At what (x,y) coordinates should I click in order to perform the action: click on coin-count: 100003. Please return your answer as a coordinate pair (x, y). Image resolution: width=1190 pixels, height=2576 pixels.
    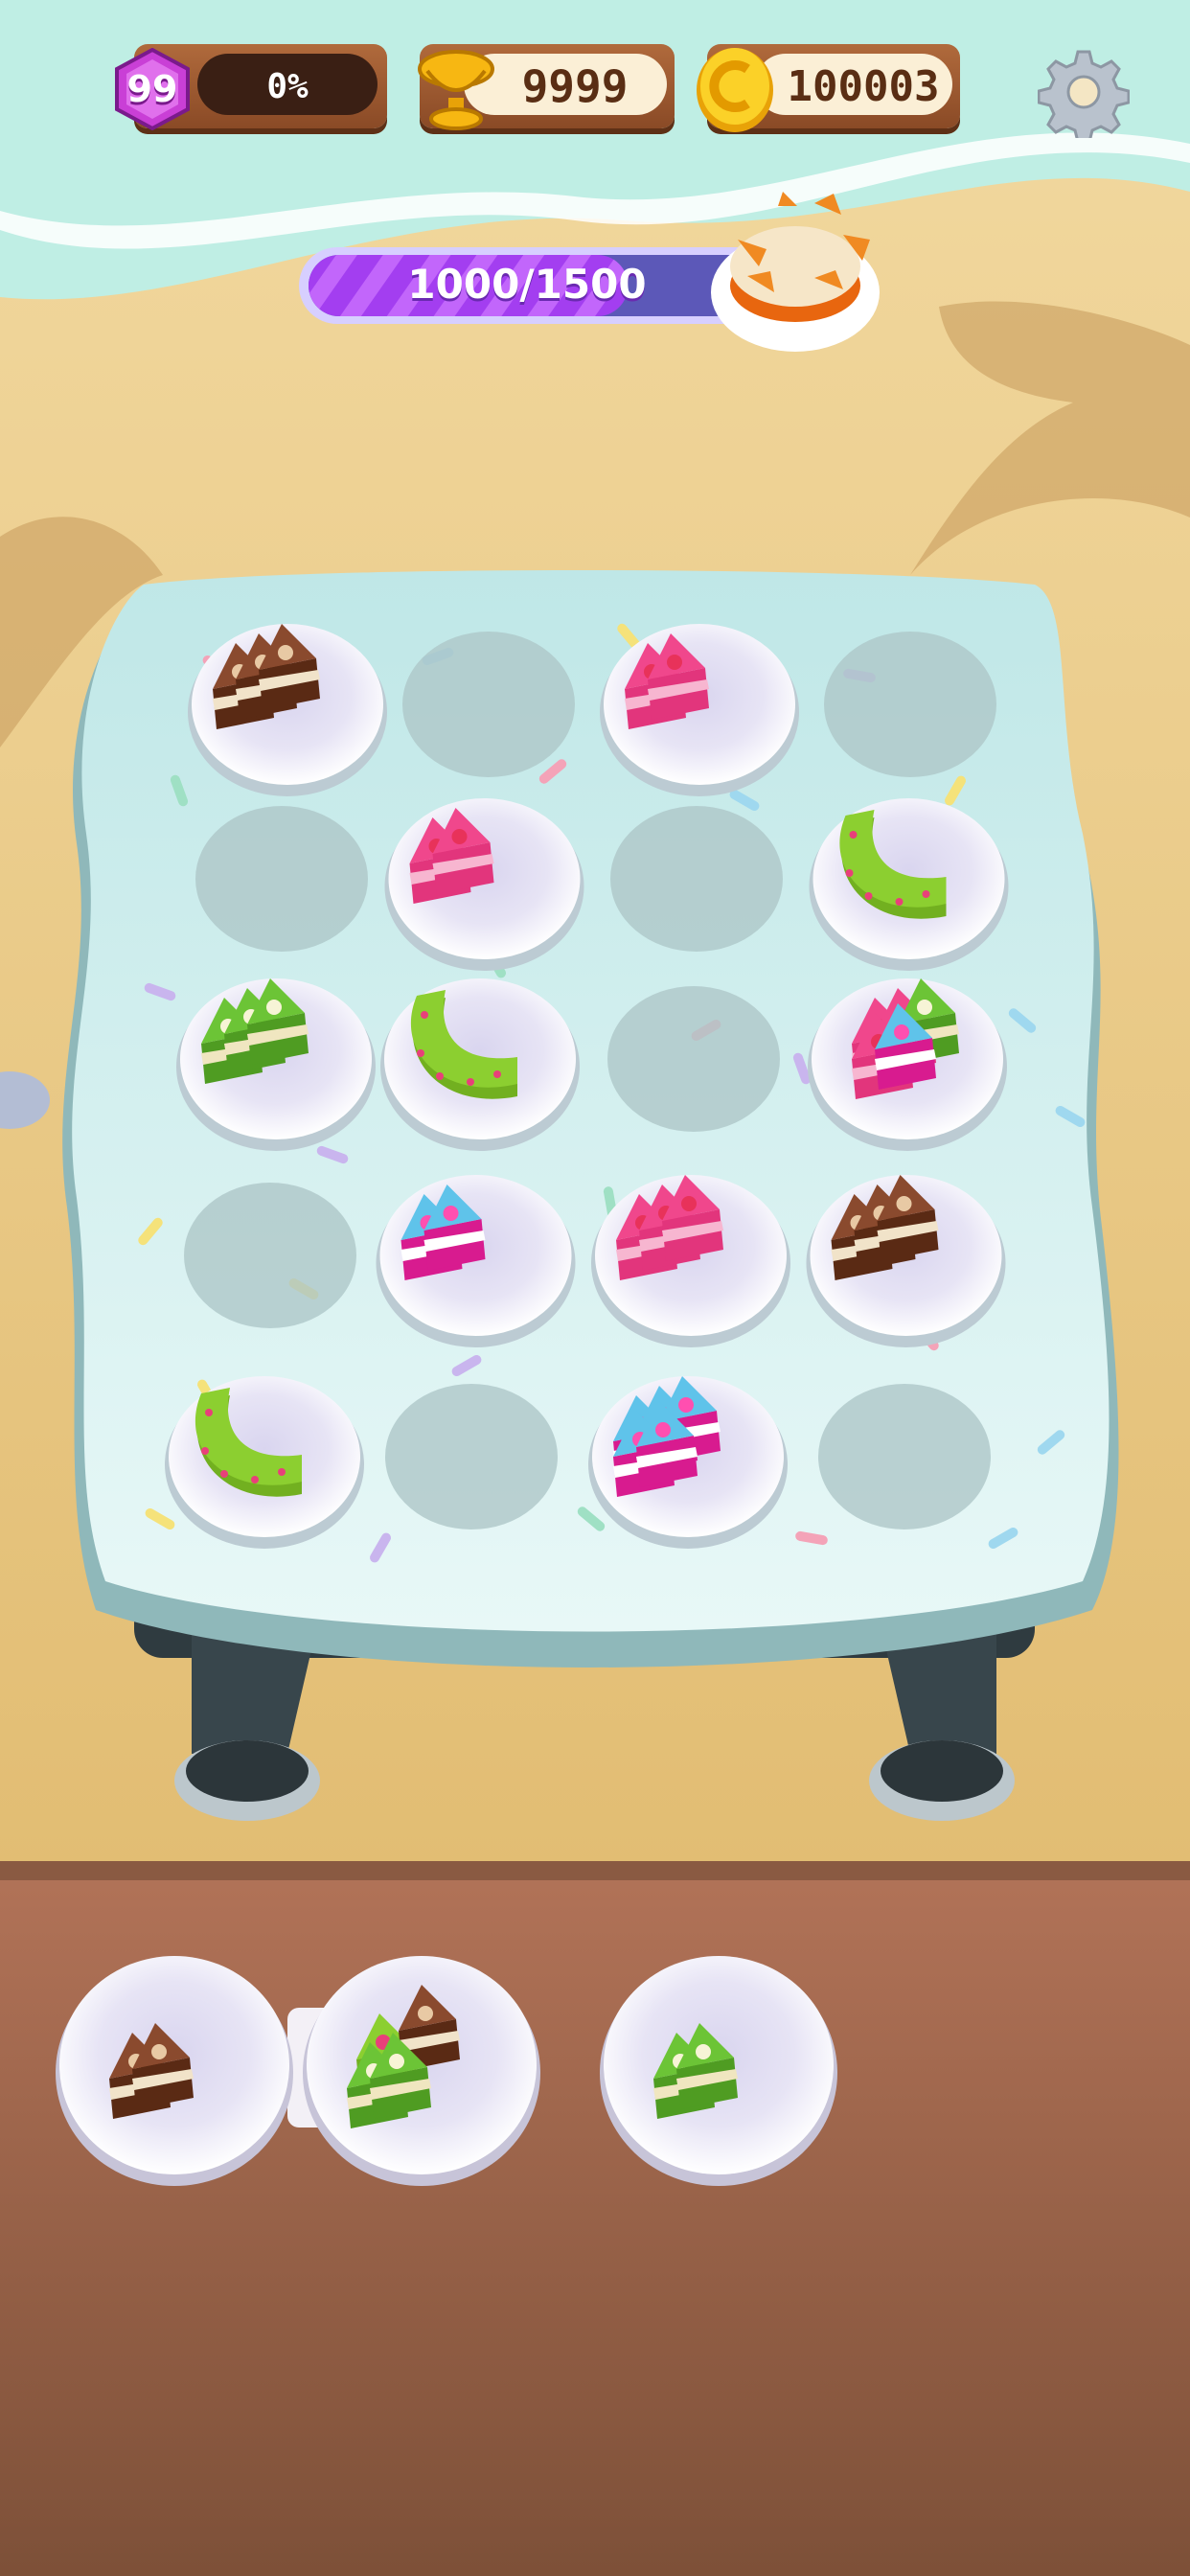
    Looking at the image, I should click on (864, 86).